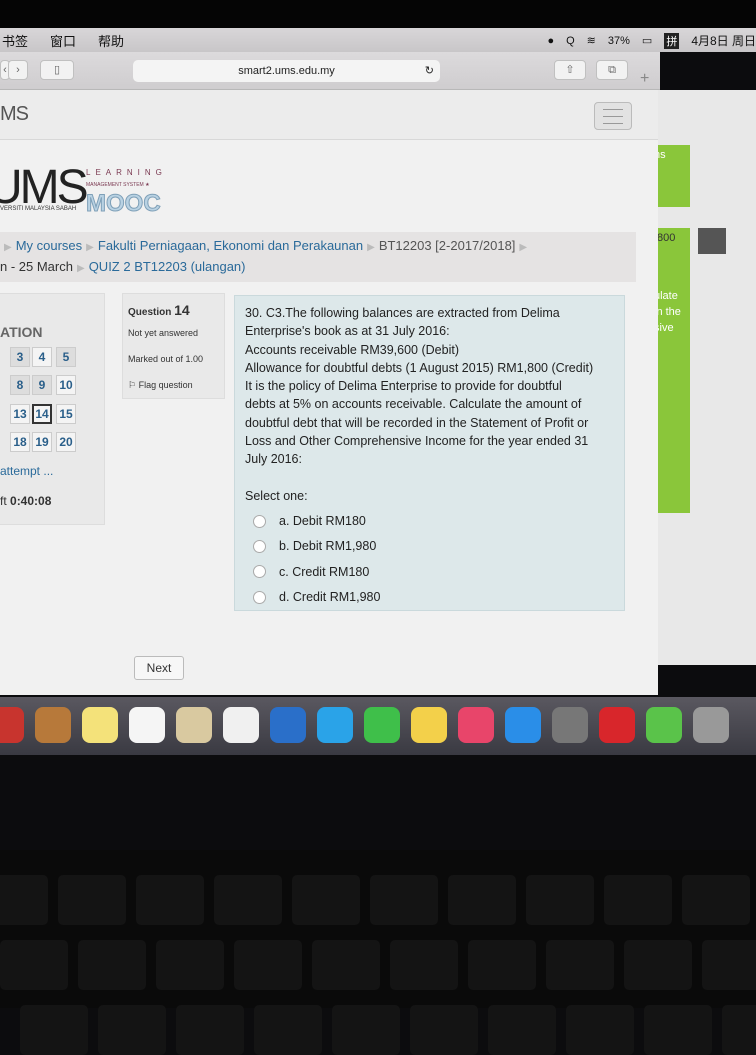 The height and width of the screenshot is (1055, 756). Describe the element at coordinates (20, 357) in the screenshot. I see `quiz-nav-button-3: 3` at that location.